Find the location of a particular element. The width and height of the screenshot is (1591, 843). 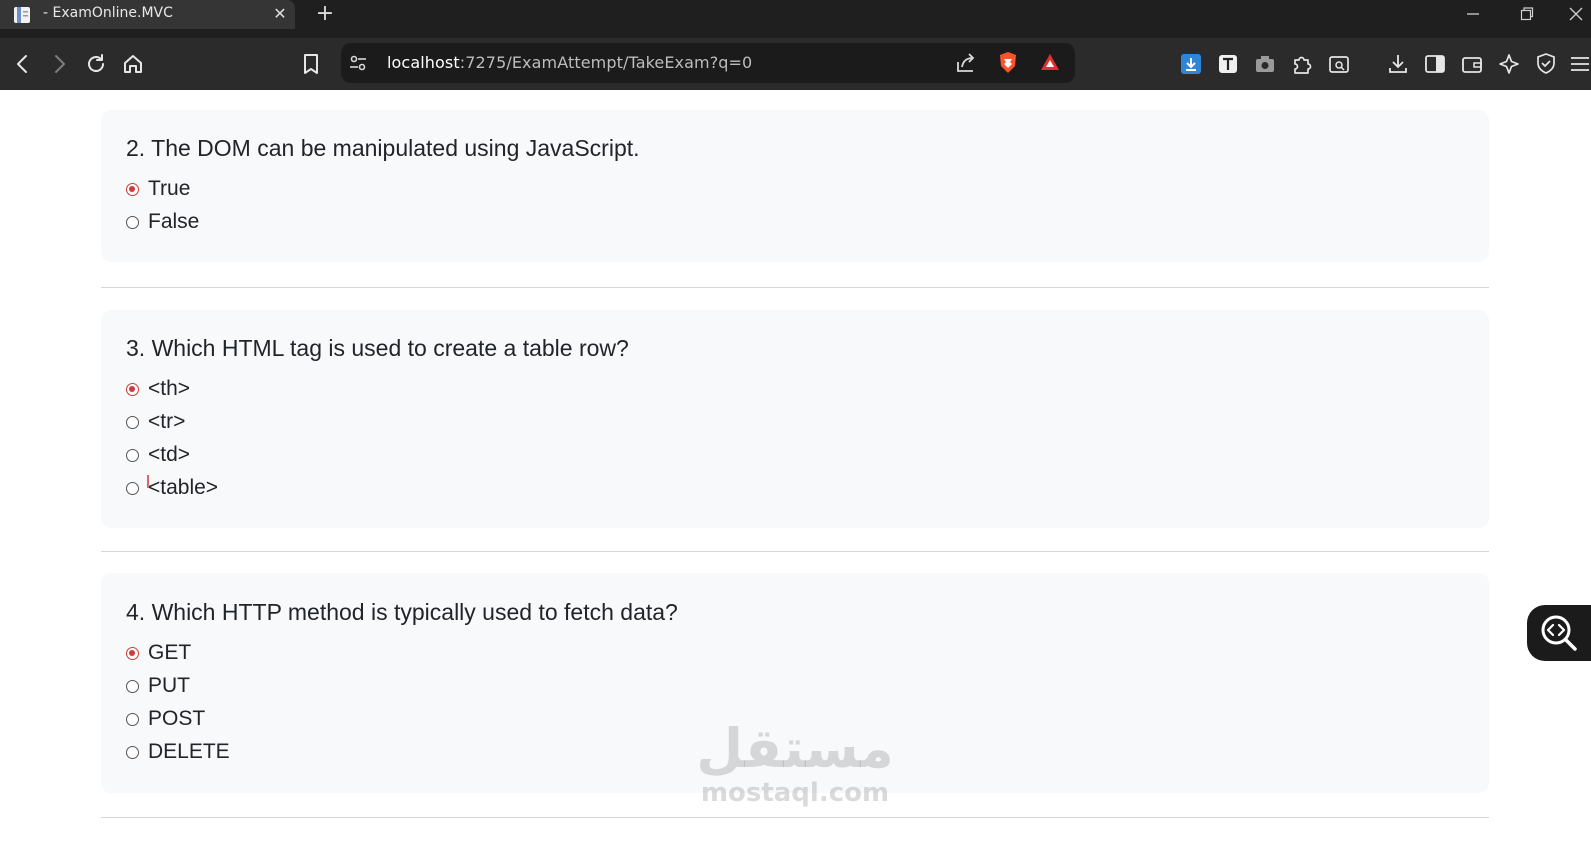

option-label: DELETE is located at coordinates (189, 751).